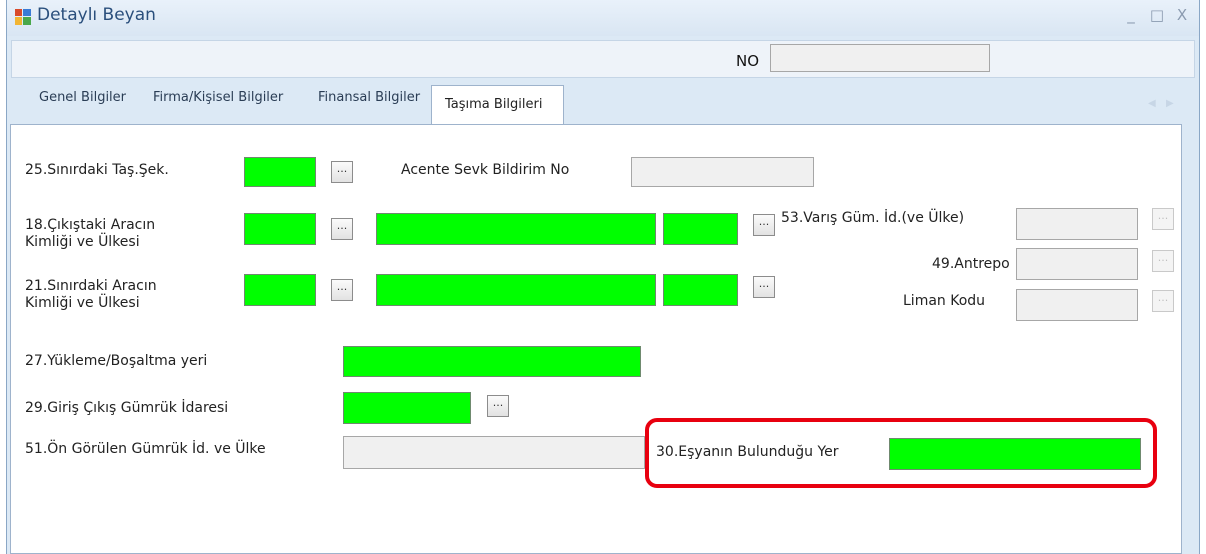  What do you see at coordinates (700, 290) in the screenshot?
I see `f21-extra-field` at bounding box center [700, 290].